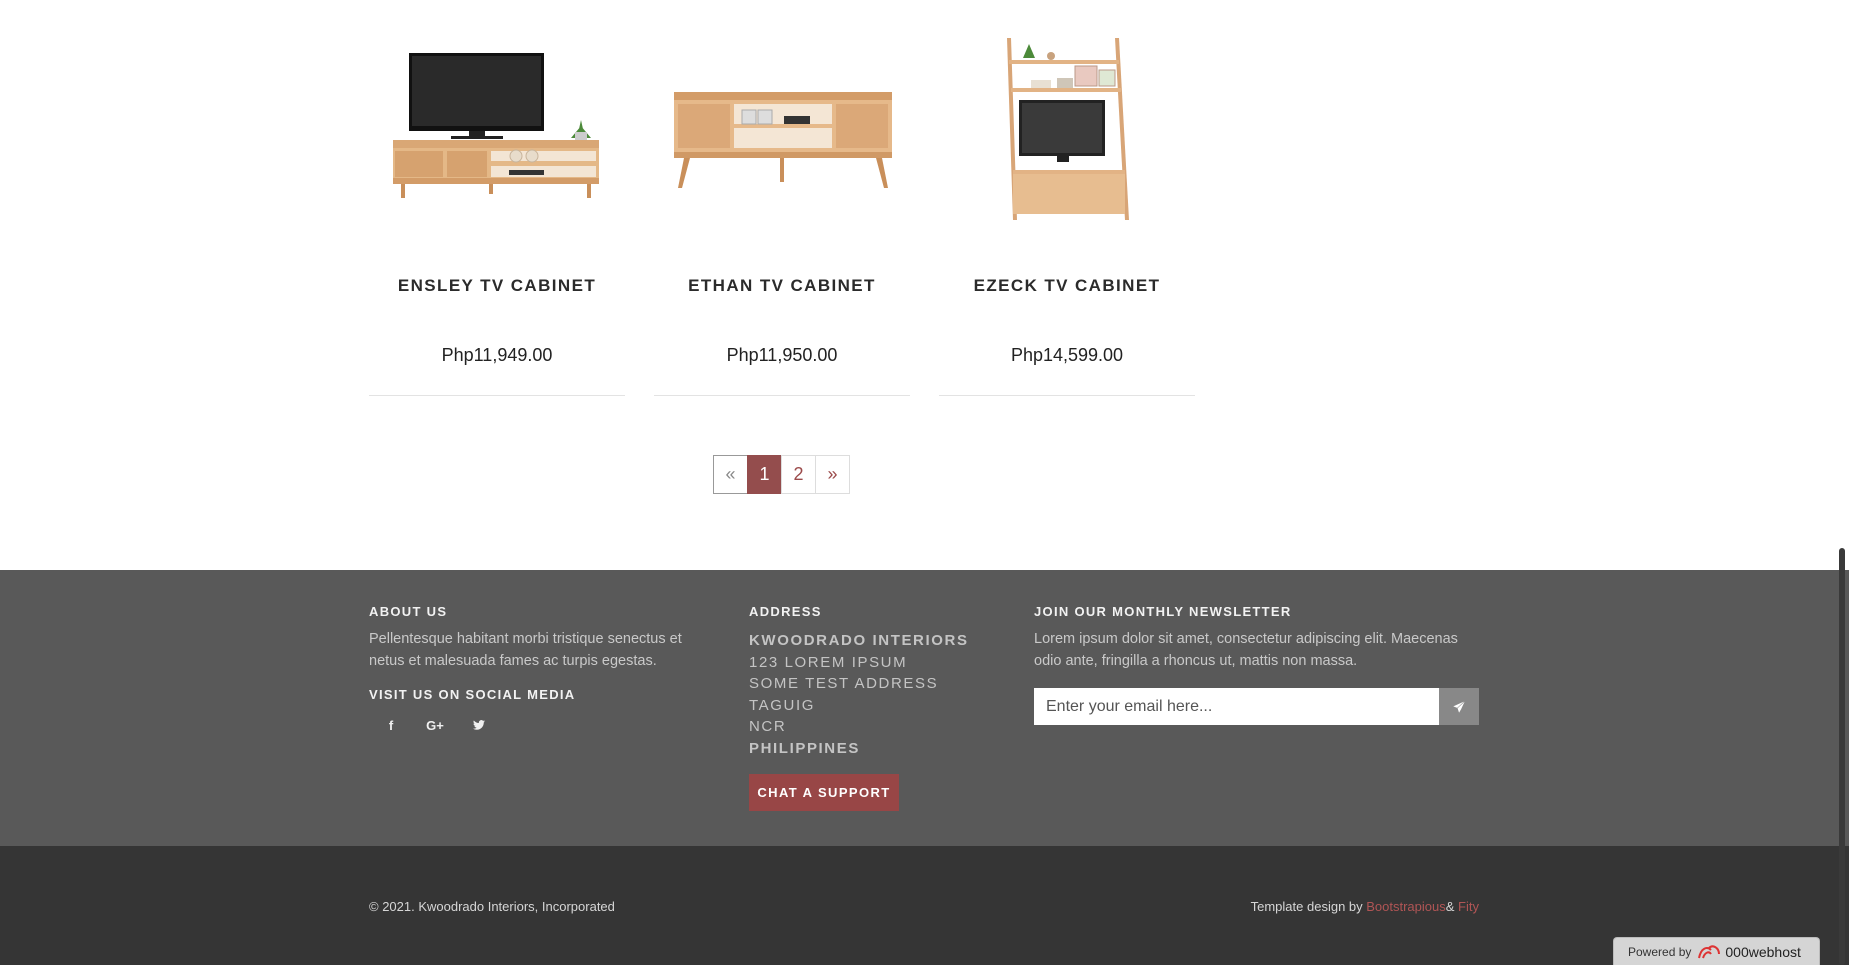 Image resolution: width=1849 pixels, height=965 pixels. What do you see at coordinates (1406, 906) in the screenshot?
I see `bootstrapious-link: Bootstrapious` at bounding box center [1406, 906].